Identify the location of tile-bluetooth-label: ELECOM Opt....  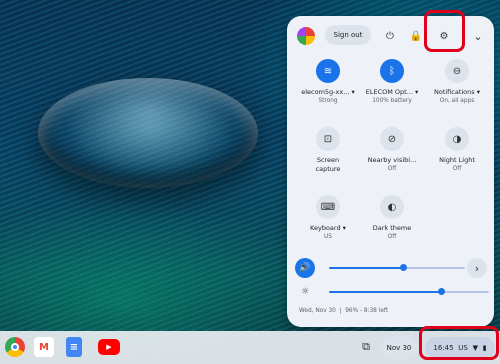
(389, 92).